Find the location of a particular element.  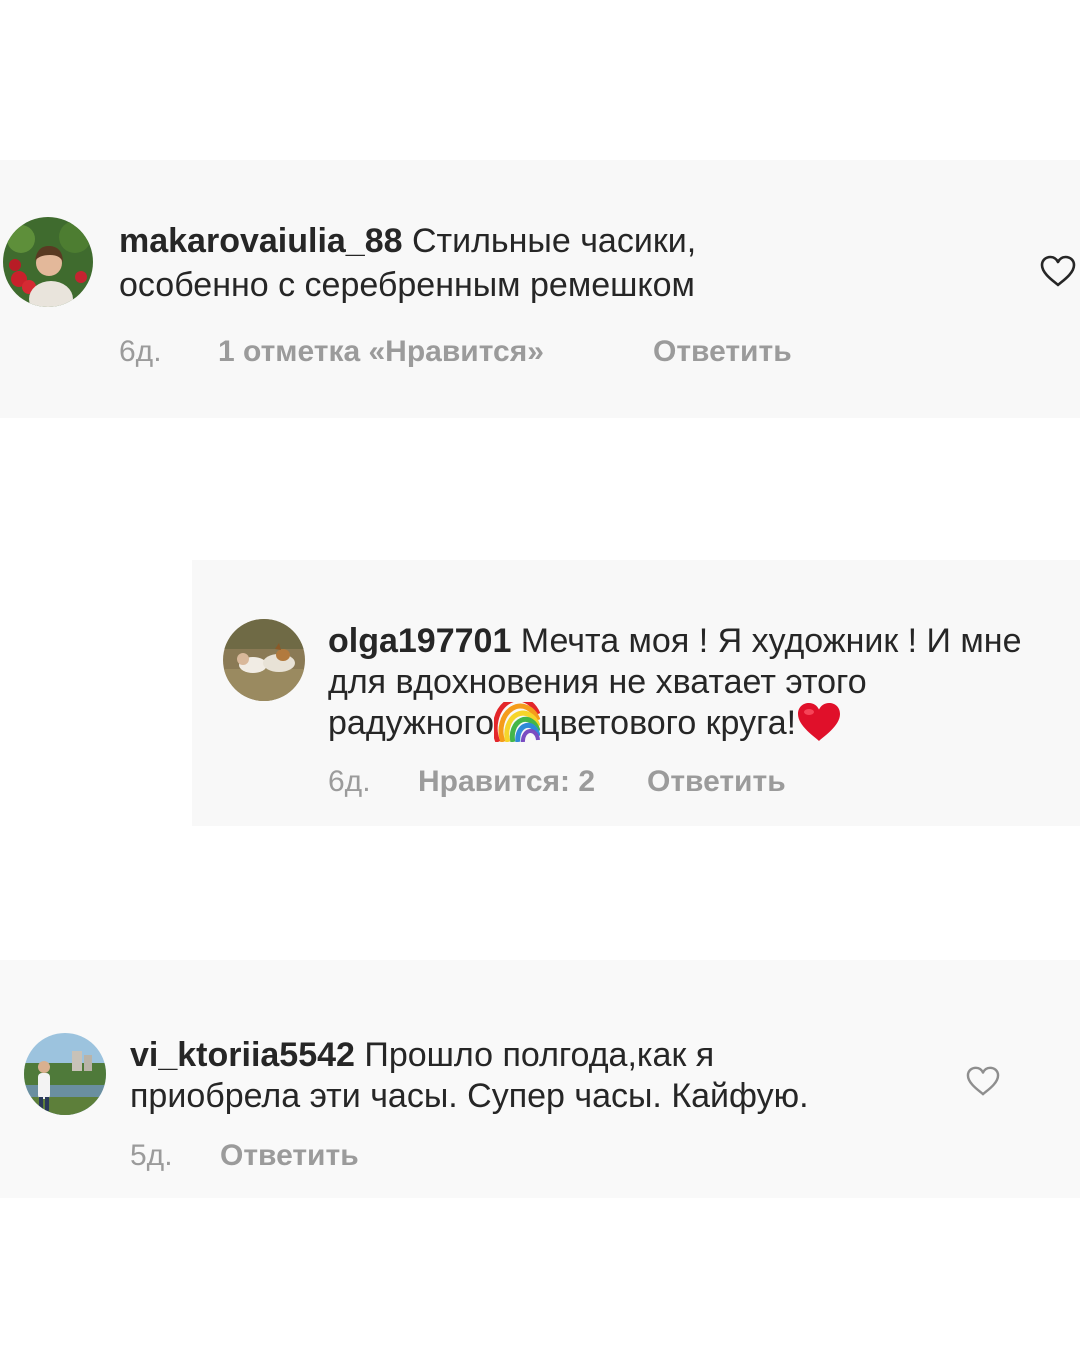

username-link: olga197701 is located at coordinates (419, 641).